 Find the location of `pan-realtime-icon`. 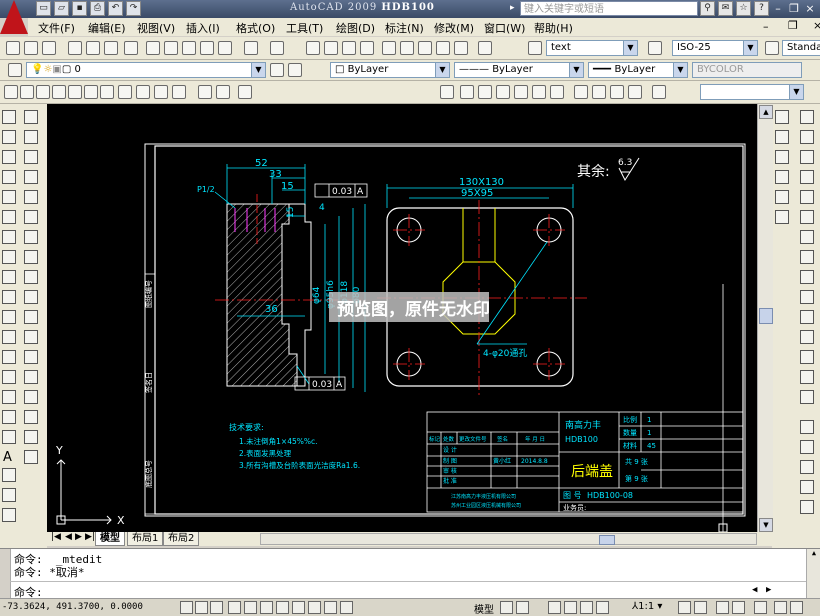

pan-realtime-icon is located at coordinates (9, 515).